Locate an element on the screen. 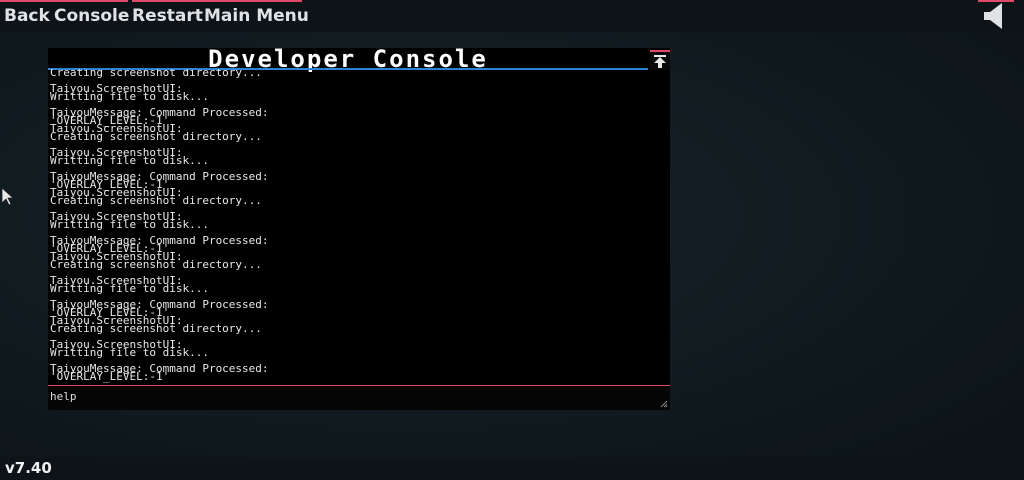 This screenshot has height=480, width=1024. log-line: 'OVERLAY_LEVEL:-1' is located at coordinates (110, 376).